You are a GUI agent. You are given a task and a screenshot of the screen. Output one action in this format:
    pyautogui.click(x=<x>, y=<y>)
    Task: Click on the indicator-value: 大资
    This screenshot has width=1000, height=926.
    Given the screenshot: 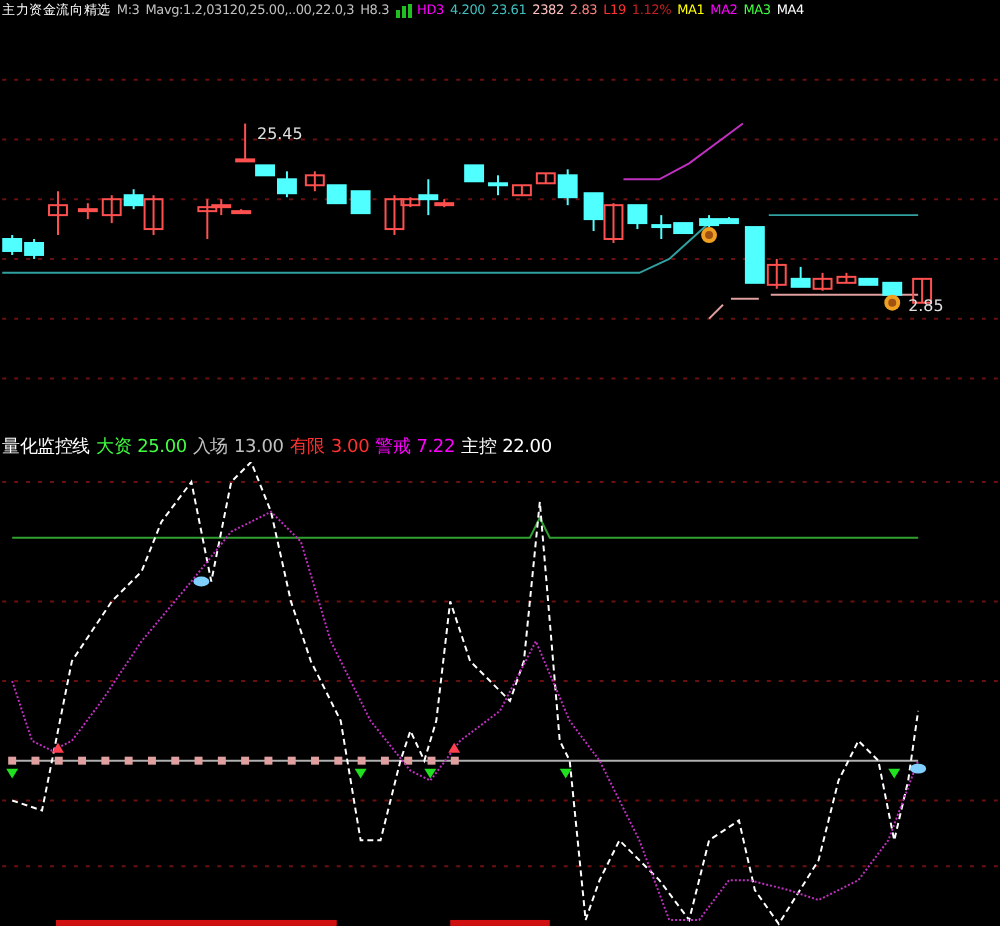 What is the action you would take?
    pyautogui.click(x=114, y=448)
    